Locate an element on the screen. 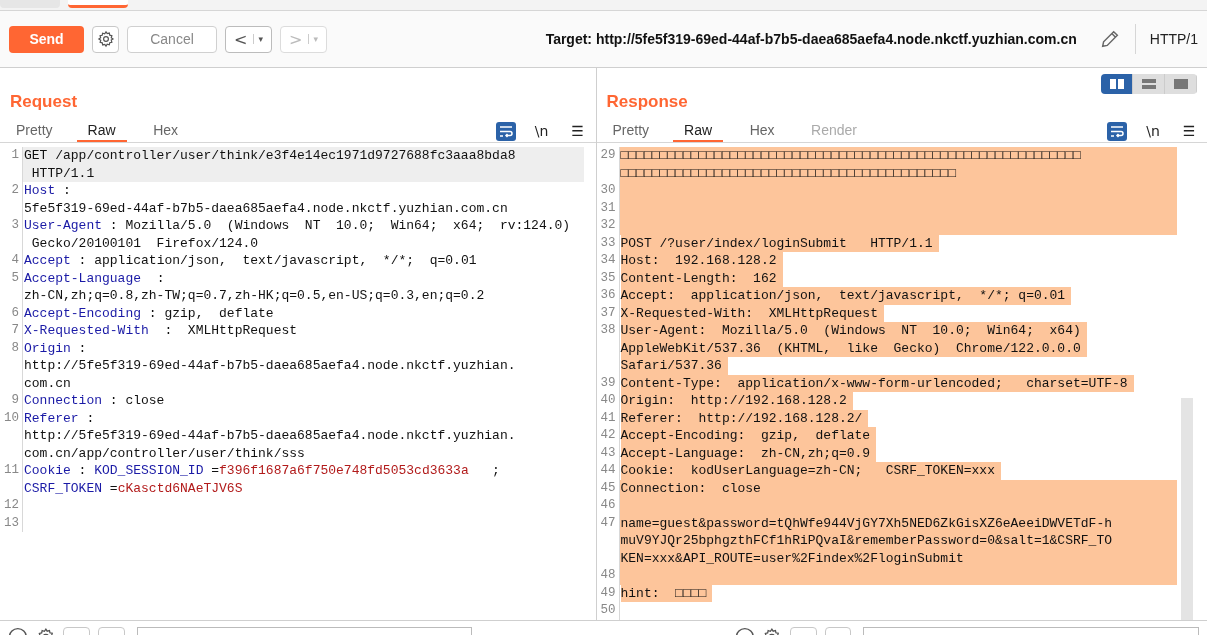  stacked-panes-icon is located at coordinates (1148, 84).